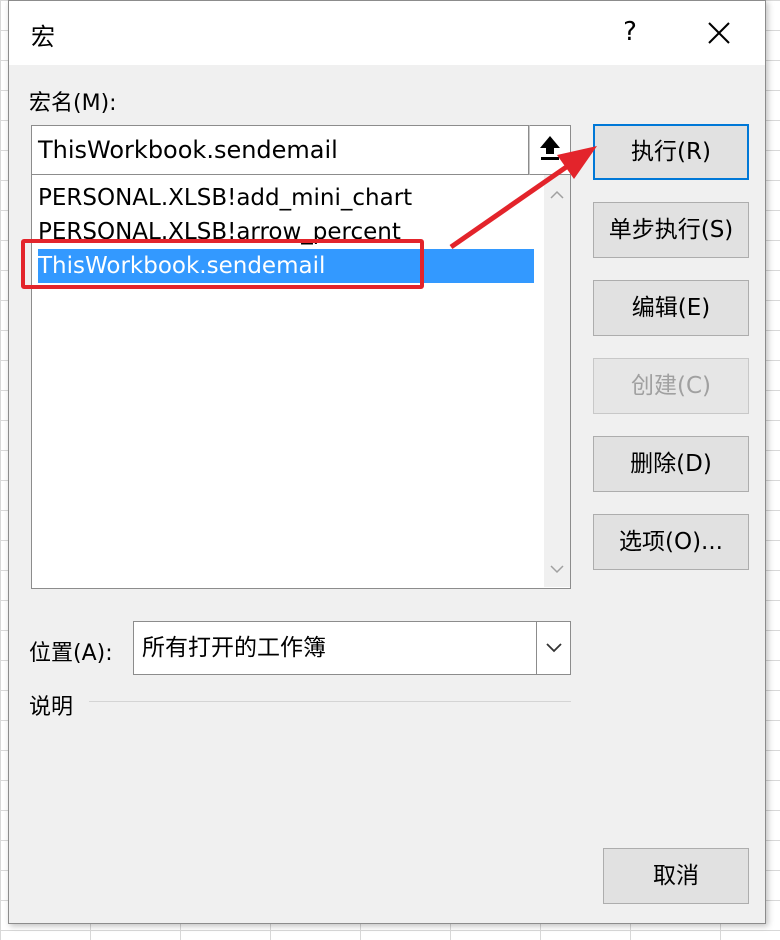 The width and height of the screenshot is (780, 940). What do you see at coordinates (523, 198) in the screenshot?
I see `annotation-arrow` at bounding box center [523, 198].